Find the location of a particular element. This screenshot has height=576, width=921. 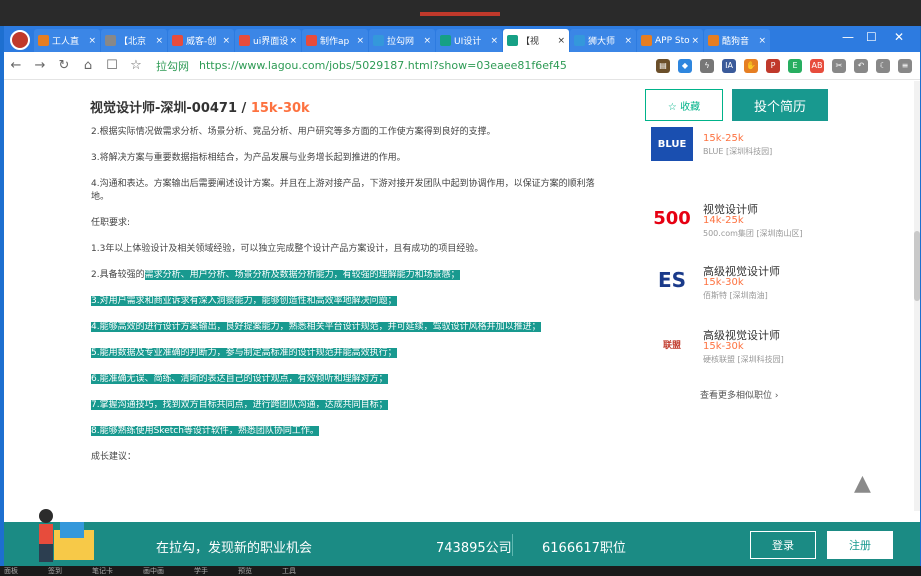

browser-tab: APP Sto × is located at coordinates (670, 40).